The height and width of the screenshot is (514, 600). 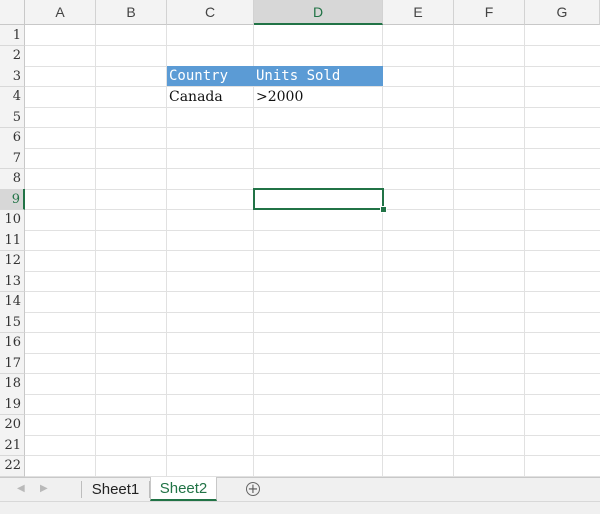 I want to click on row-header-10: 10, so click(x=12, y=220).